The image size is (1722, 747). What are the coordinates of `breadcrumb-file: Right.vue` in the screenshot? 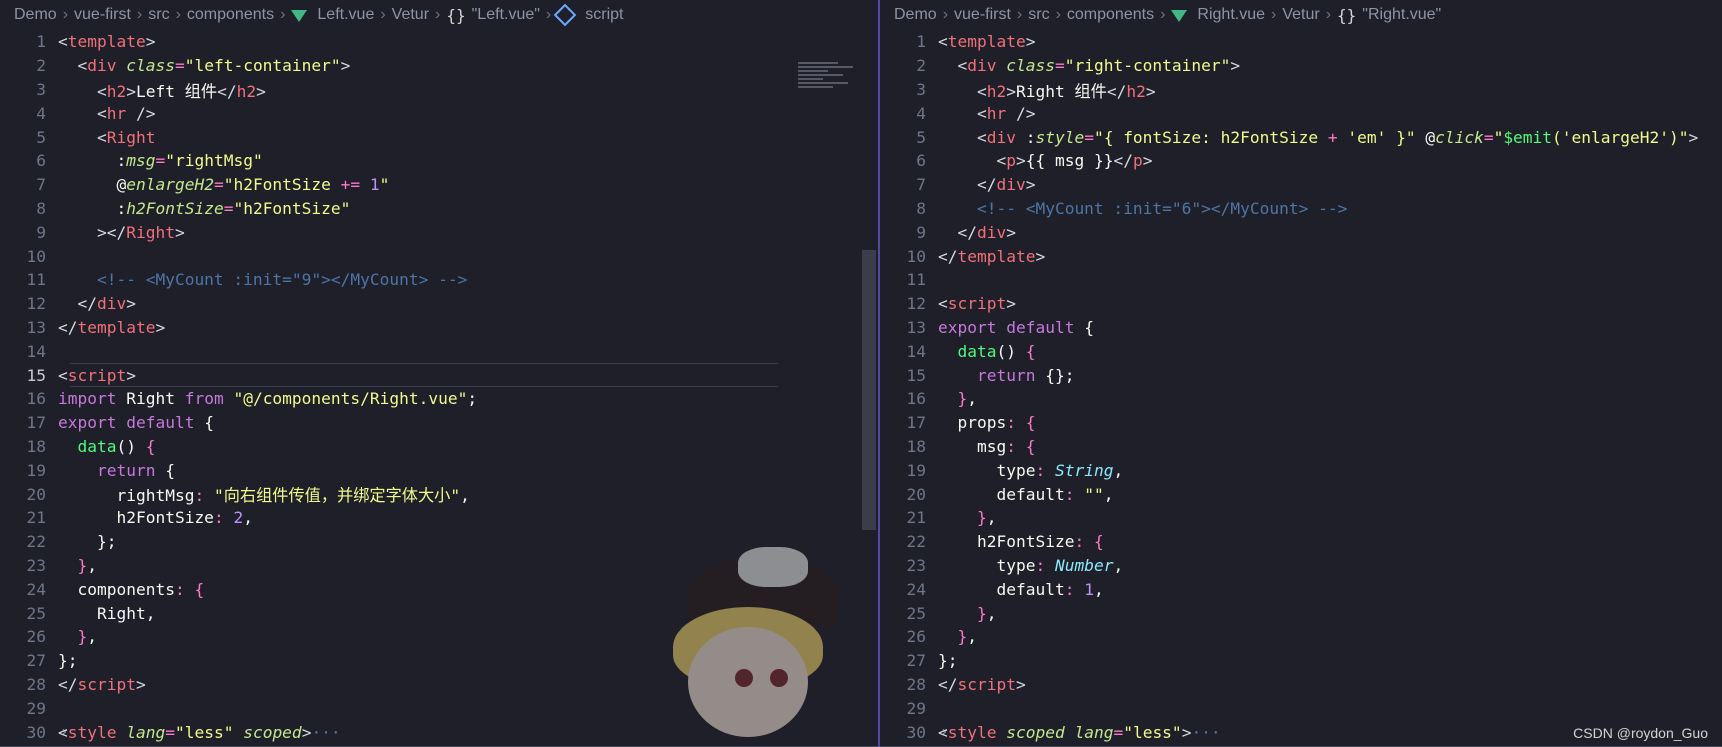 It's located at (1231, 15).